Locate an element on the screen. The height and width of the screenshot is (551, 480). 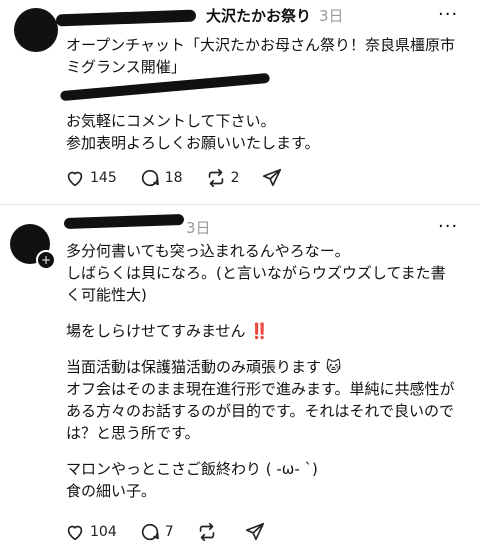
avatar is located at coordinates (36, 30).